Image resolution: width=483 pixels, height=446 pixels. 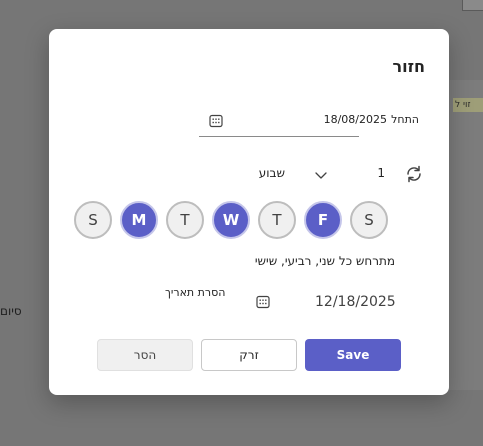 What do you see at coordinates (263, 302) in the screenshot?
I see `end-calendar-icon` at bounding box center [263, 302].